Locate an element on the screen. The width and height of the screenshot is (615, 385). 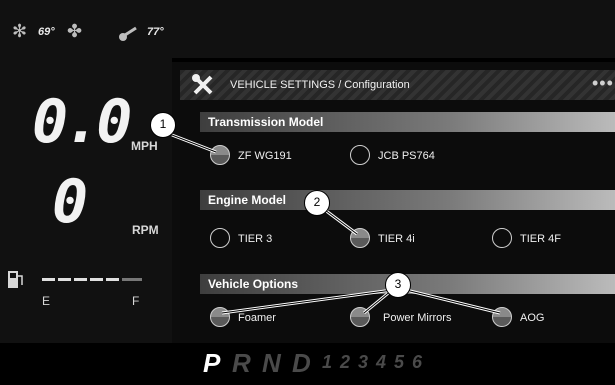
callout-1: 1 is located at coordinates (163, 125).